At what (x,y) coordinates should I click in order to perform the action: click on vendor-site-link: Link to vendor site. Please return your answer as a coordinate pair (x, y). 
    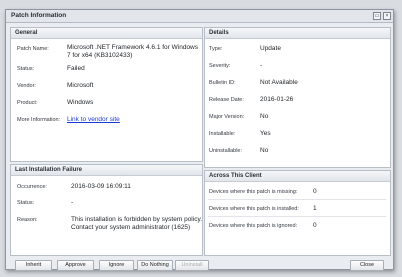
    Looking at the image, I should click on (93, 120).